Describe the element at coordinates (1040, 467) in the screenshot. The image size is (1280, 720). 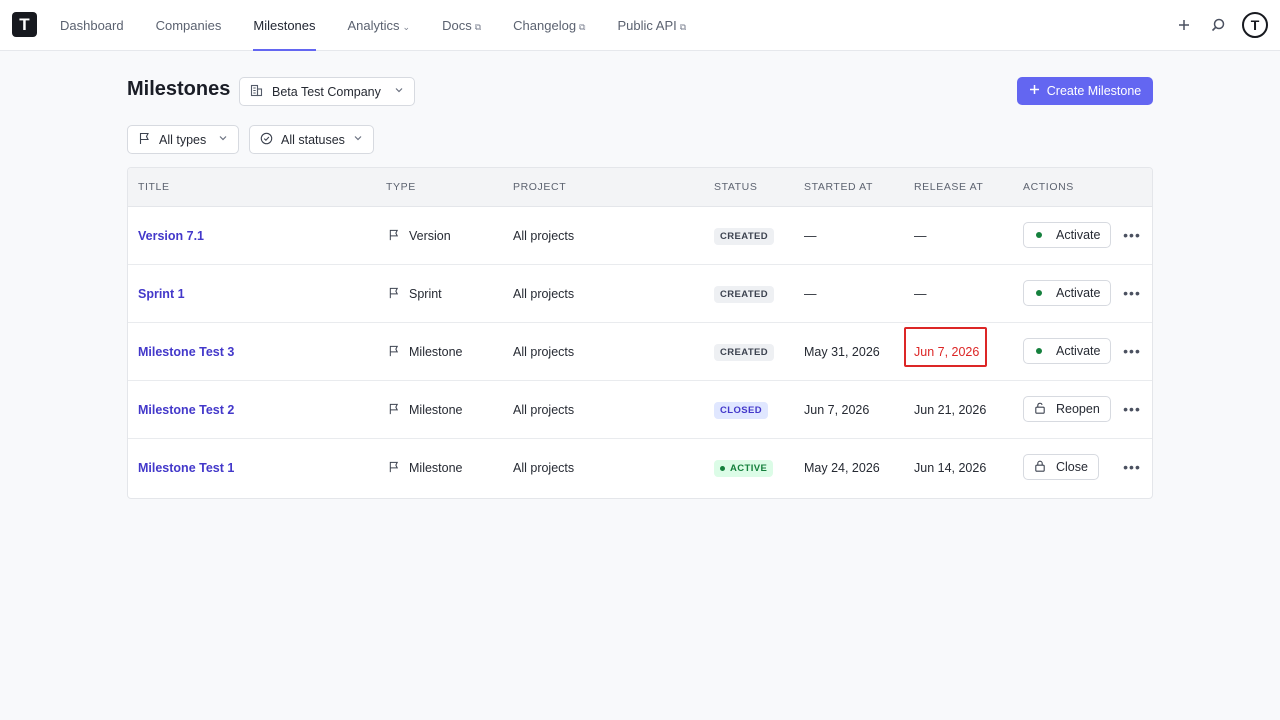
I see `lock-icon` at that location.